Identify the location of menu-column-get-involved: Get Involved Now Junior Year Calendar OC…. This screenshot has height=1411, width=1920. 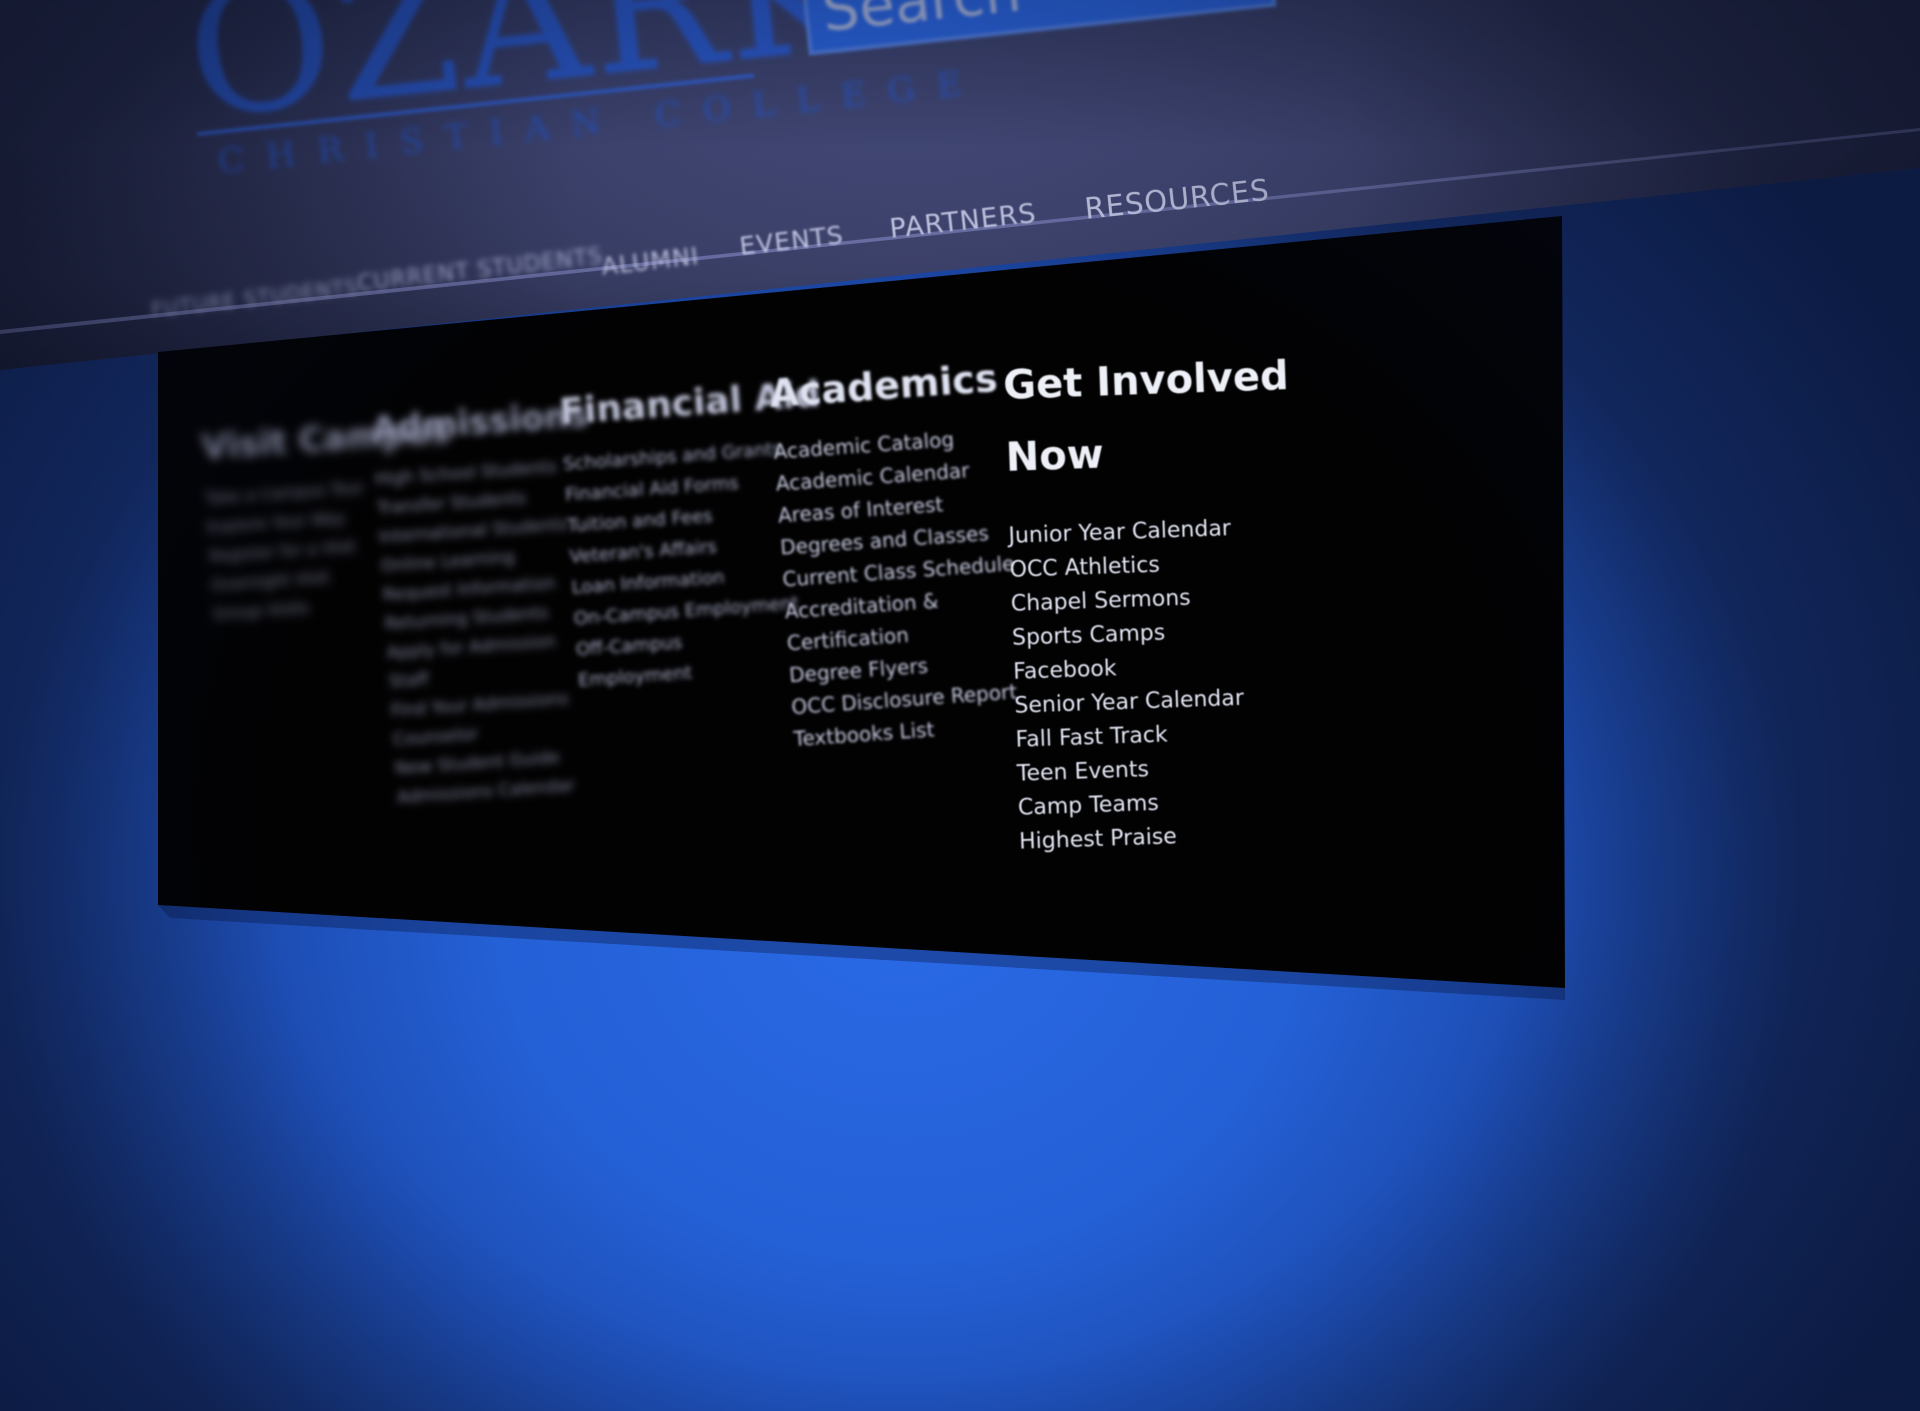
(1161, 600).